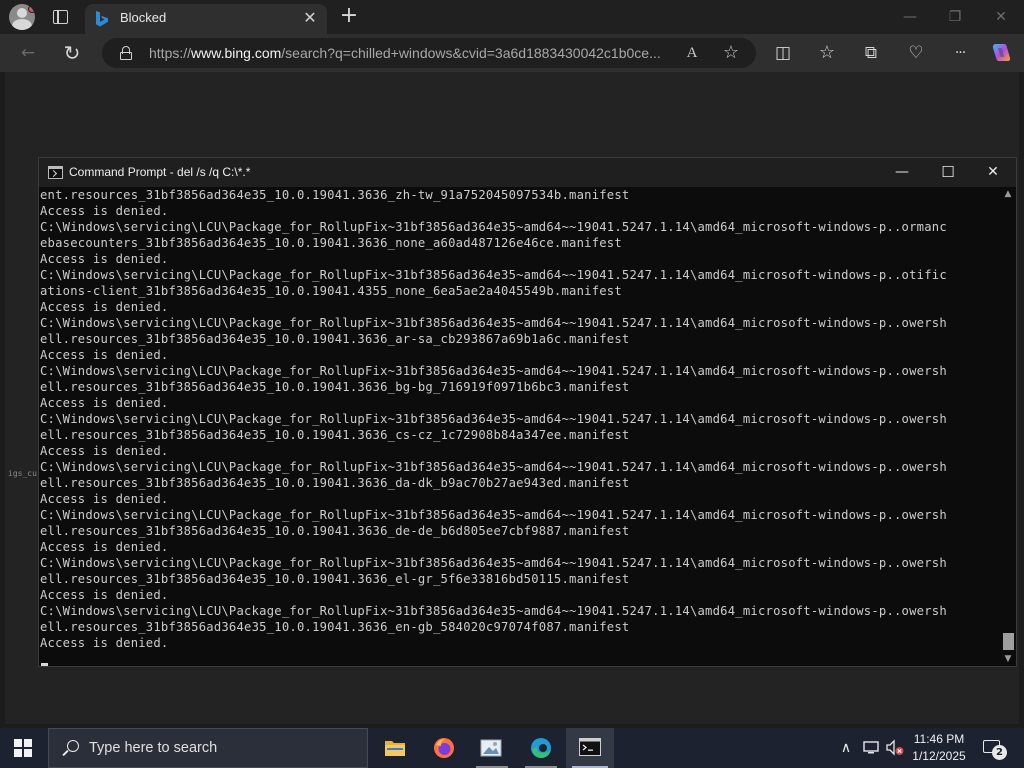 The image size is (1024, 768). Describe the element at coordinates (349, 16) in the screenshot. I see `new-tab-button: +` at that location.